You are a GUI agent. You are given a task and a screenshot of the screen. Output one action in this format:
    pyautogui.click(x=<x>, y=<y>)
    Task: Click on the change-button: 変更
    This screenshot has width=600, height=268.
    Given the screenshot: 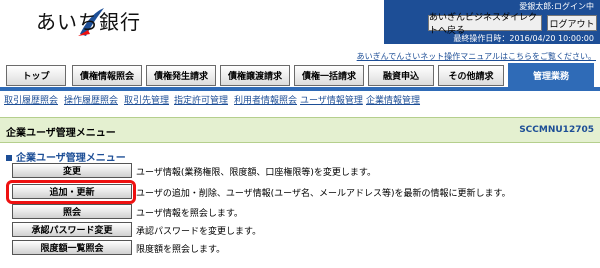 What is the action you would take?
    pyautogui.click(x=72, y=170)
    